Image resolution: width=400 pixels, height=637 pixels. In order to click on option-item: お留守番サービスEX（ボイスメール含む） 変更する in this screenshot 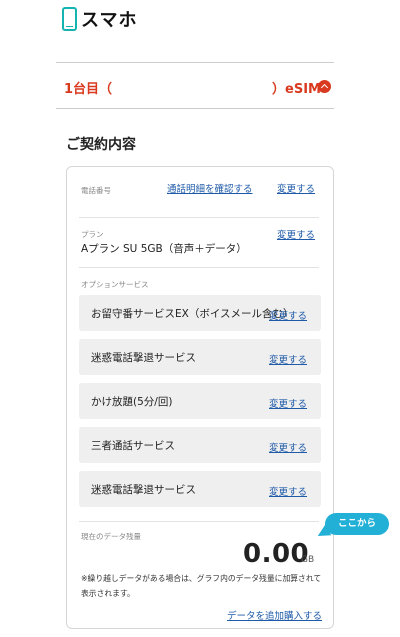, I will do `click(200, 313)`.